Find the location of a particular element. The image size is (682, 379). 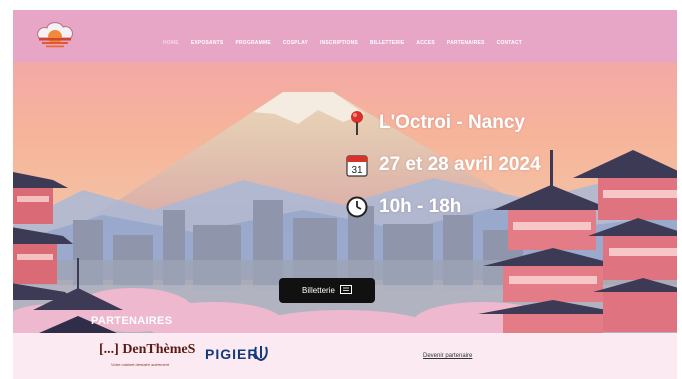

nav-contact: CONTACT is located at coordinates (509, 43).